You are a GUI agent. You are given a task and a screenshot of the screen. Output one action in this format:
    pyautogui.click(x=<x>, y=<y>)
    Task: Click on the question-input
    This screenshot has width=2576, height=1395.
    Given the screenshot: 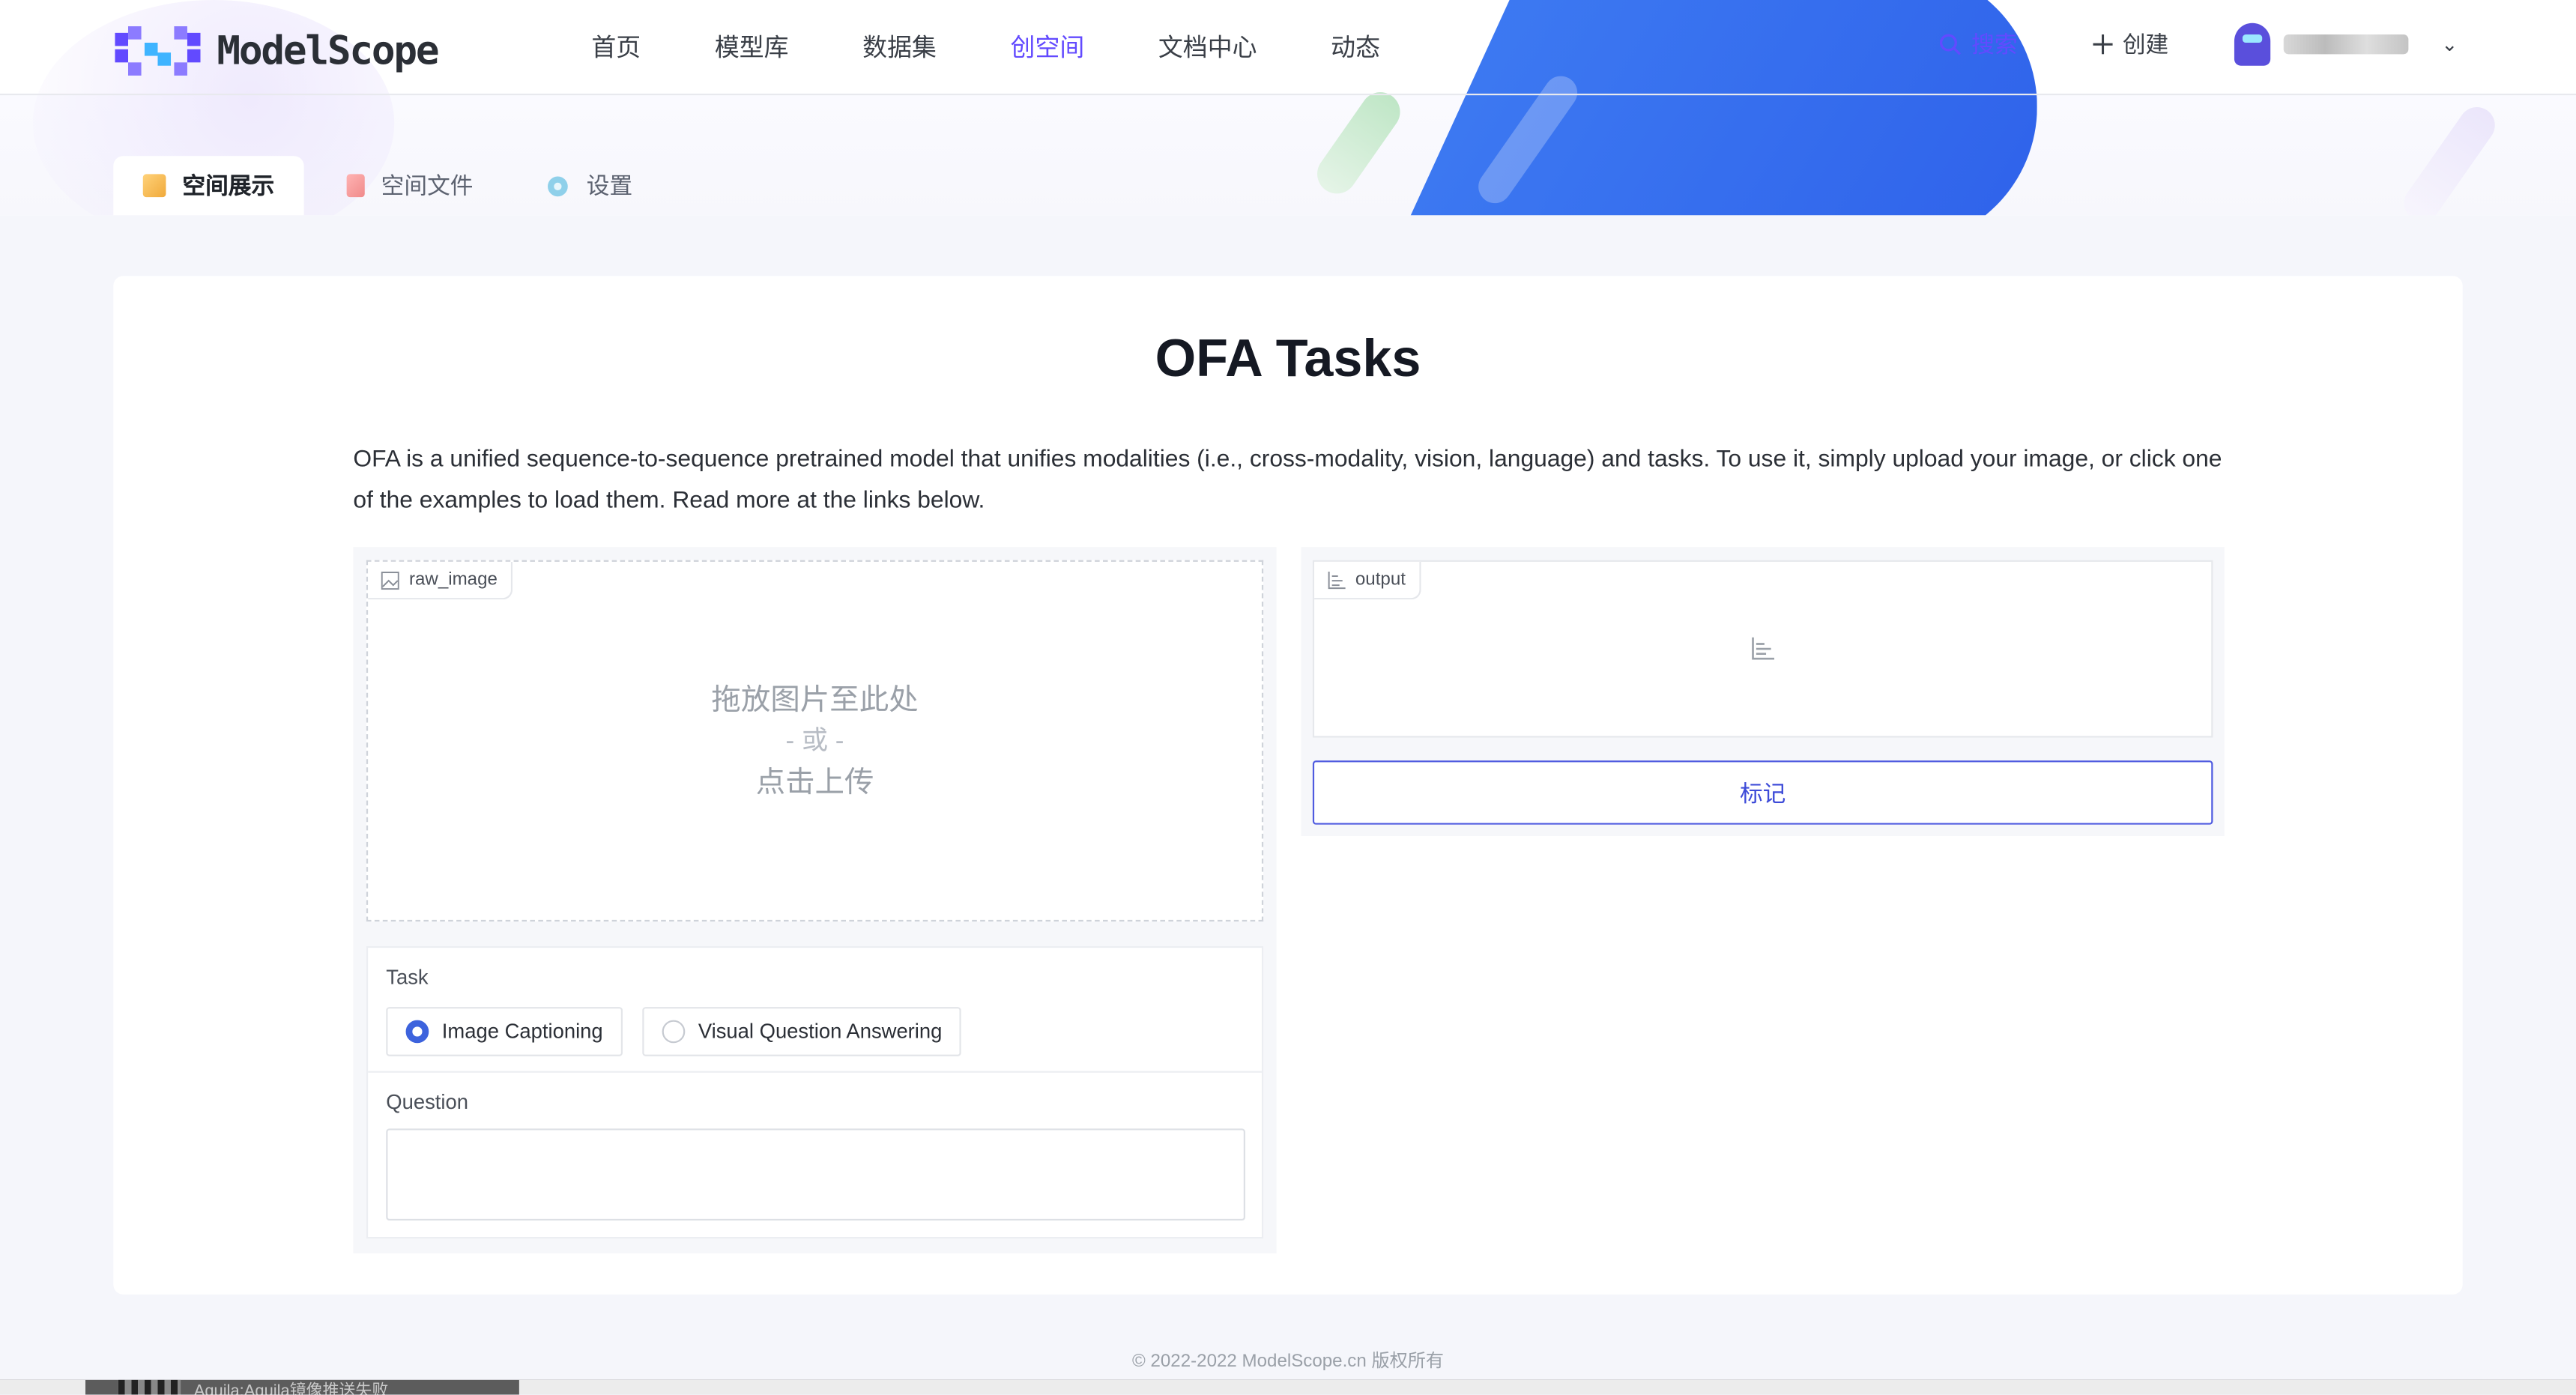 What is the action you would take?
    pyautogui.click(x=815, y=1174)
    